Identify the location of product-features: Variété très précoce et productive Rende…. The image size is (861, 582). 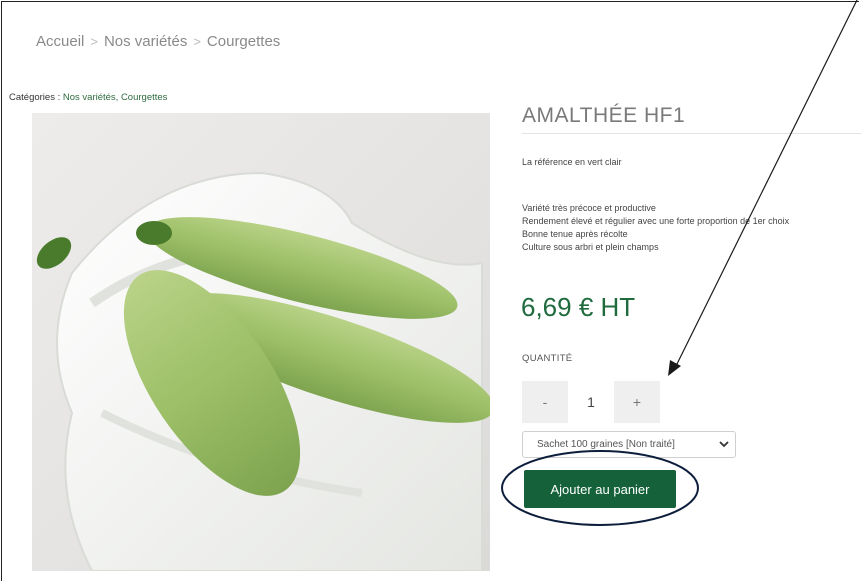
(655, 228).